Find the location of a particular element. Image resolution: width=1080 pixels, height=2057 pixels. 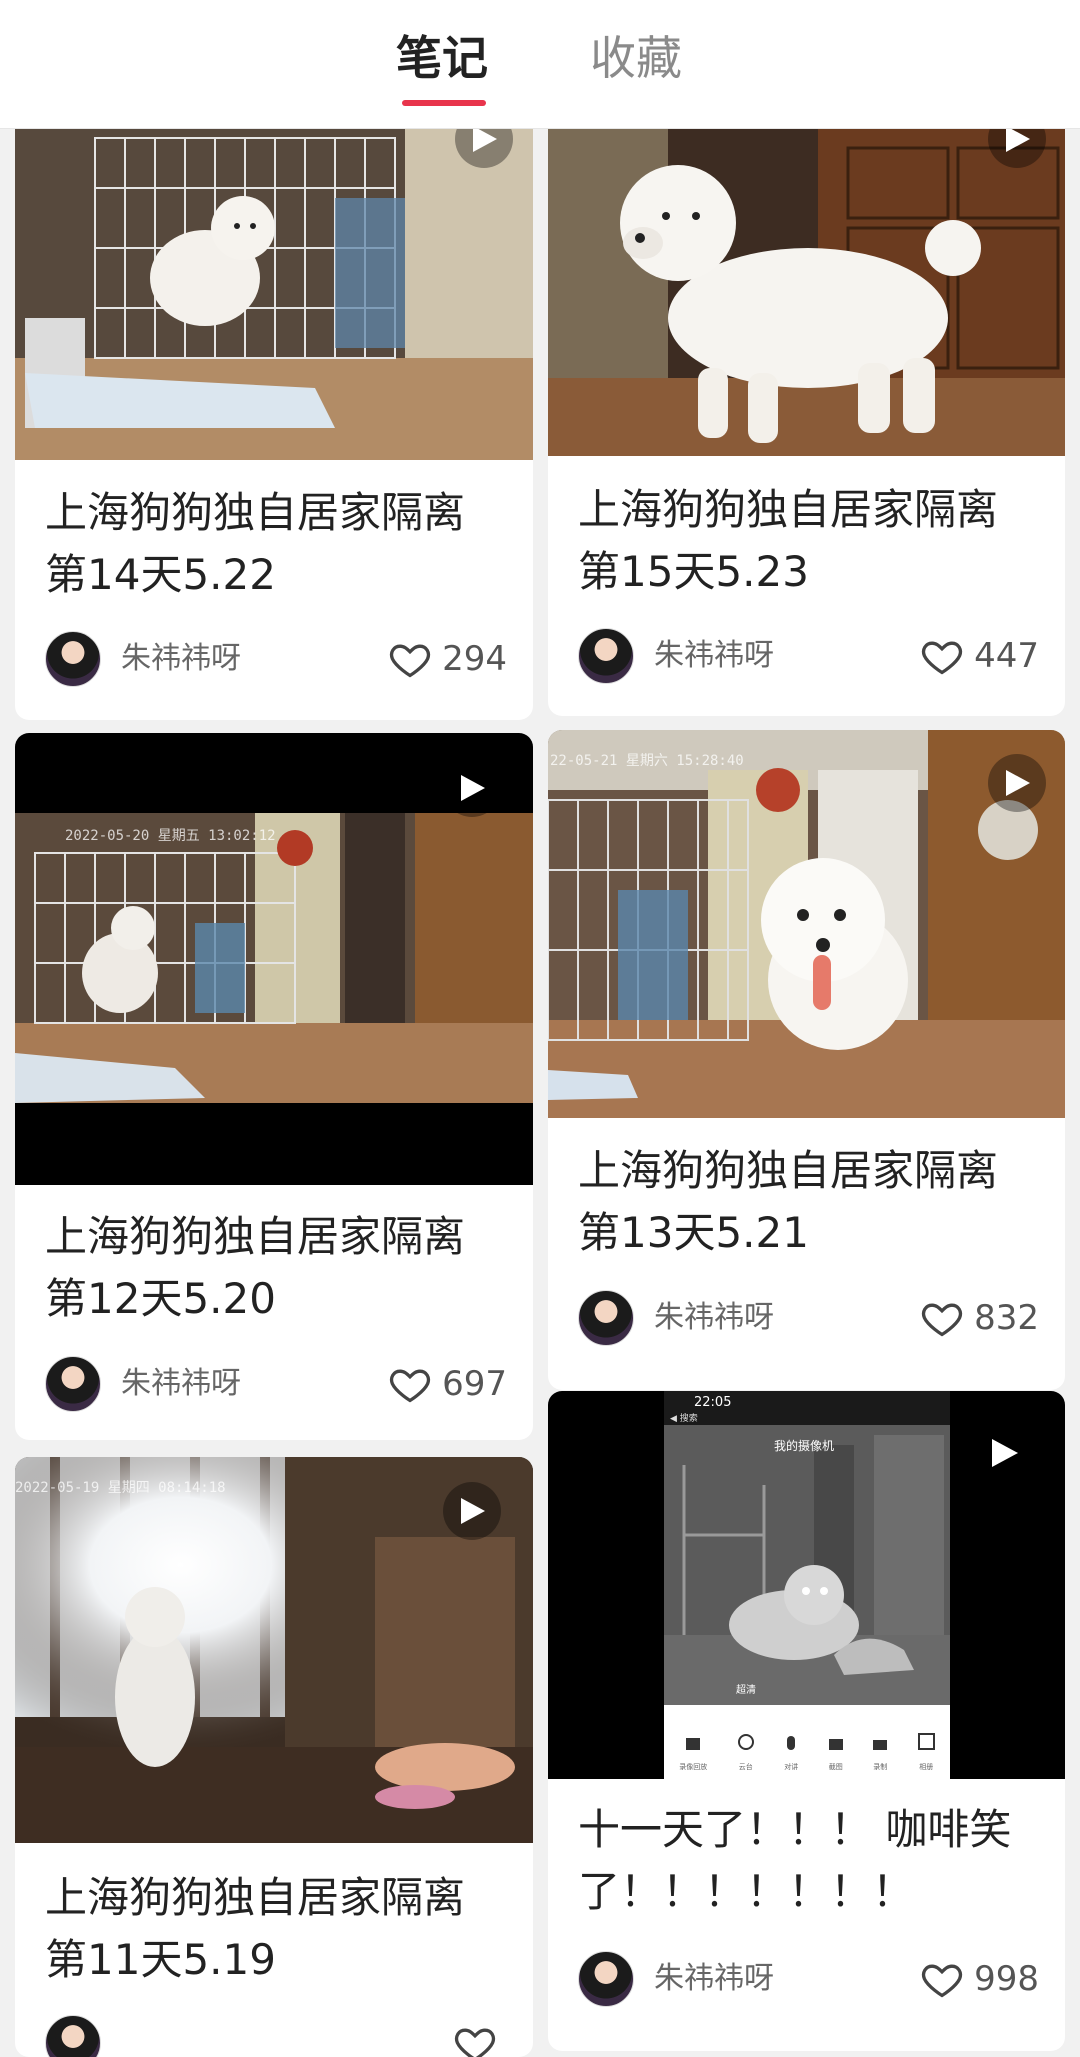

post-card: 上海狗狗独自居家隔离 第14天5.22 朱祎祎呀 294 is located at coordinates (274, 424).